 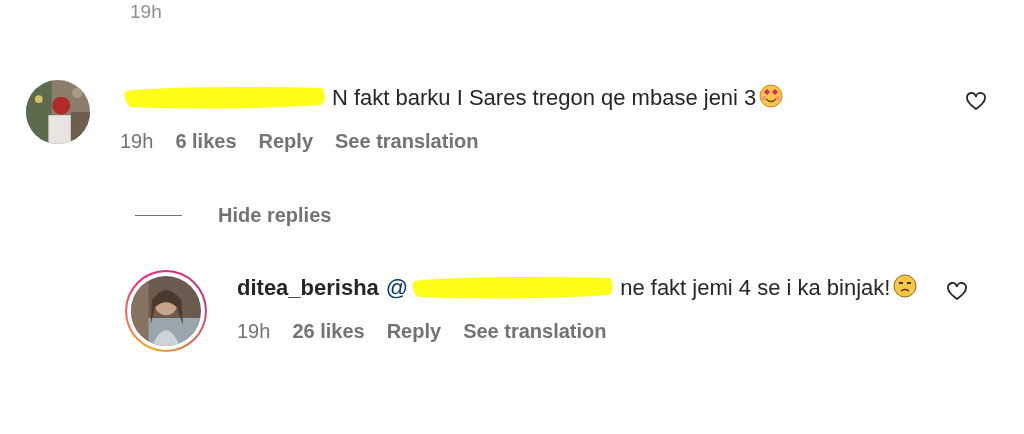 I want to click on likes-count: 26 likes, so click(x=328, y=331).